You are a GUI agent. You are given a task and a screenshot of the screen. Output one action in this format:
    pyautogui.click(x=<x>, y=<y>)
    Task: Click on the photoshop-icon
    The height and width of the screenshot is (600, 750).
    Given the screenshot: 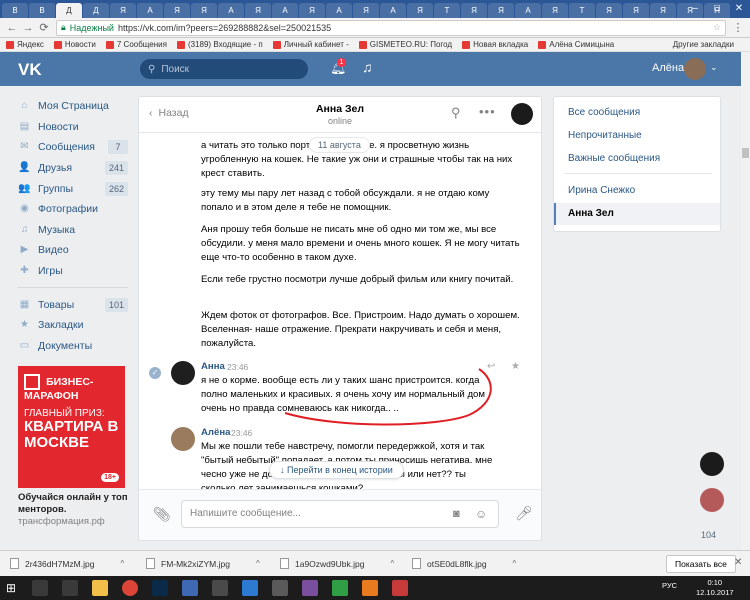 What is the action you would take?
    pyautogui.click(x=160, y=588)
    